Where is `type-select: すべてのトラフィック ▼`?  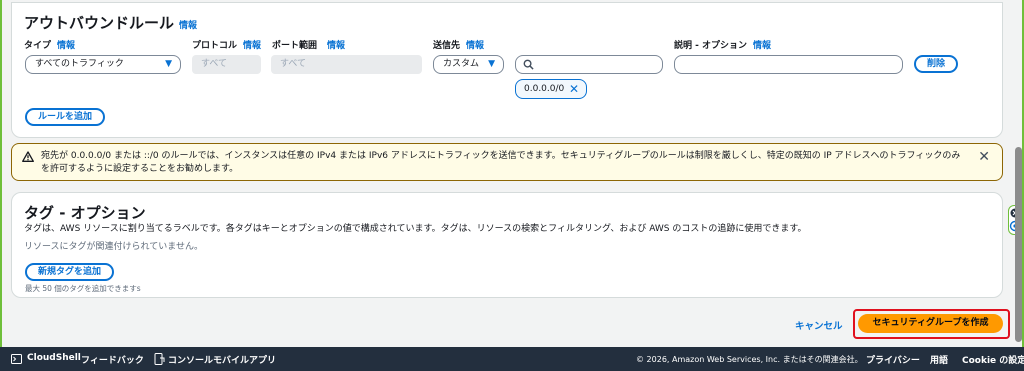
type-select: すべてのトラフィック ▼ is located at coordinates (103, 64).